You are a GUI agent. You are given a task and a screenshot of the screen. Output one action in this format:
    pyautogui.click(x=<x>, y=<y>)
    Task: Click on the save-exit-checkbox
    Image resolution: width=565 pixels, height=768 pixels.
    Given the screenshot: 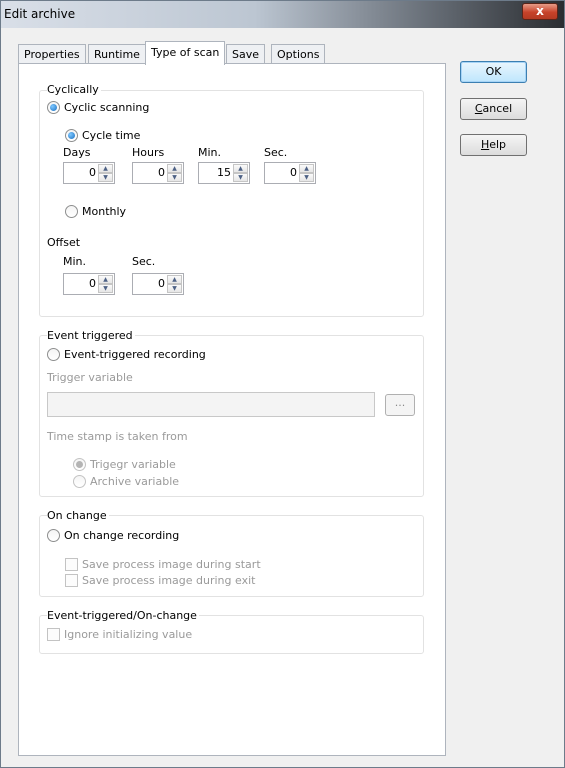 What is the action you would take?
    pyautogui.click(x=71, y=580)
    